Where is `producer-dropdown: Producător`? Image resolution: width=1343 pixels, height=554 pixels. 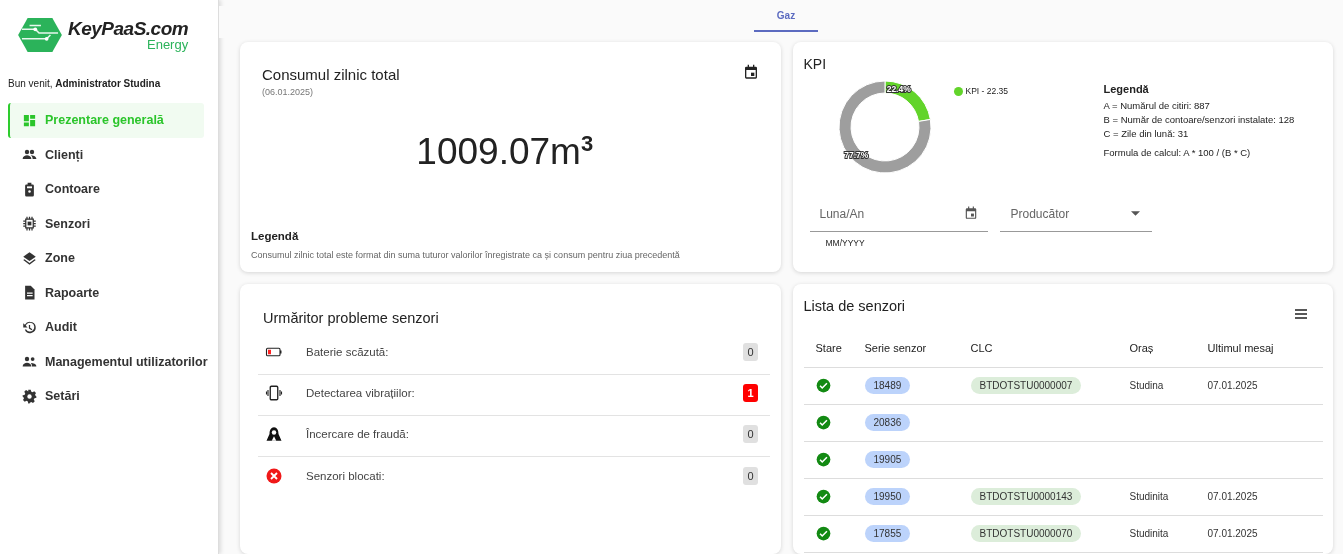 producer-dropdown: Producător is located at coordinates (1075, 214).